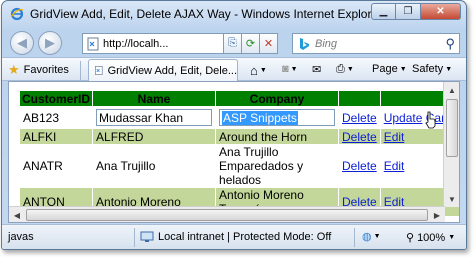 This screenshot has width=474, height=257. What do you see at coordinates (367, 237) in the screenshot?
I see `globe-icon: ◍` at bounding box center [367, 237].